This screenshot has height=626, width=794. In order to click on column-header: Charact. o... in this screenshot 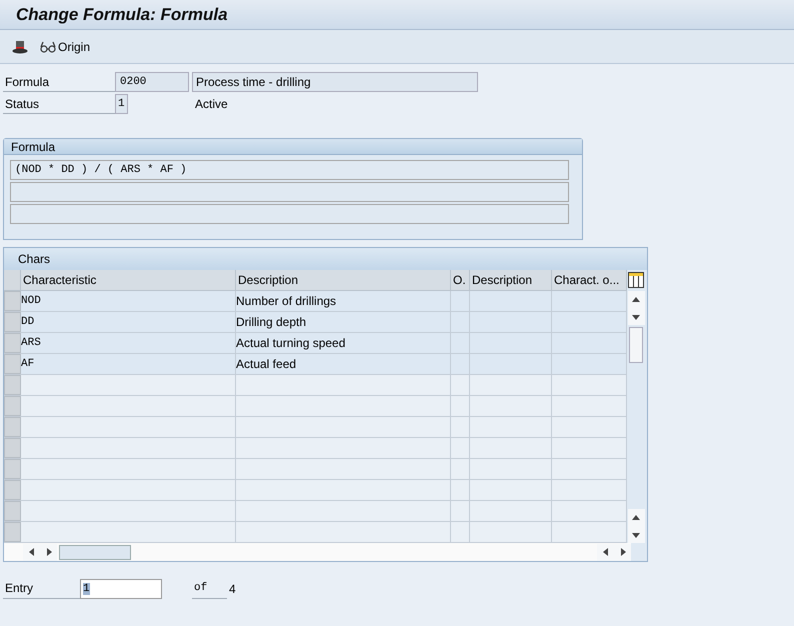, I will do `click(589, 280)`.